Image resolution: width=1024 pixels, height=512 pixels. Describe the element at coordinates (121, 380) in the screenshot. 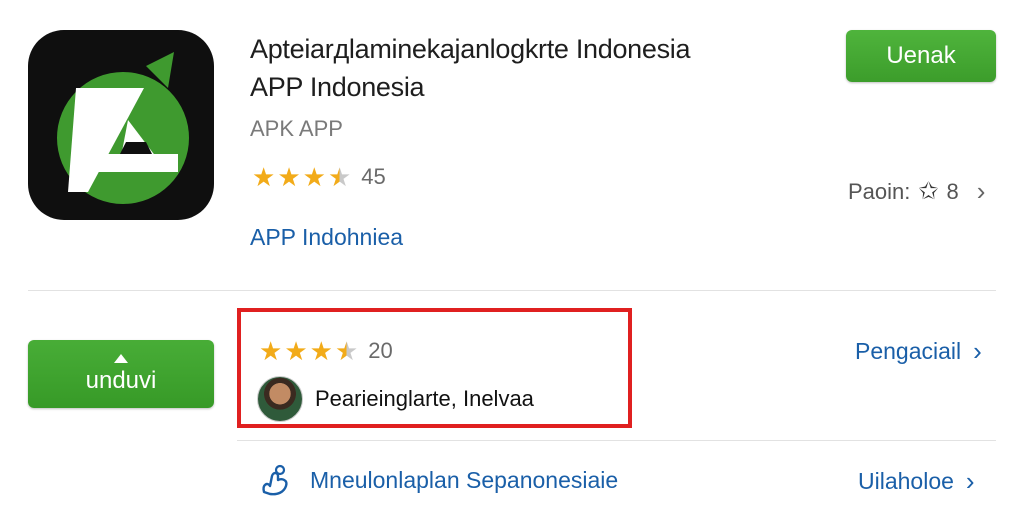

I see `download-button-label: unduvi` at that location.